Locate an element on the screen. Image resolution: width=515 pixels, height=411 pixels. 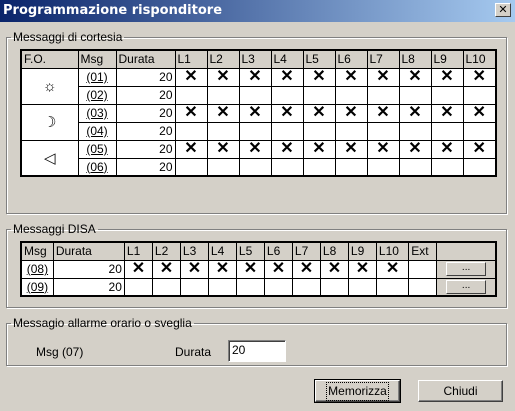
msg-link: (04) is located at coordinates (97, 131).